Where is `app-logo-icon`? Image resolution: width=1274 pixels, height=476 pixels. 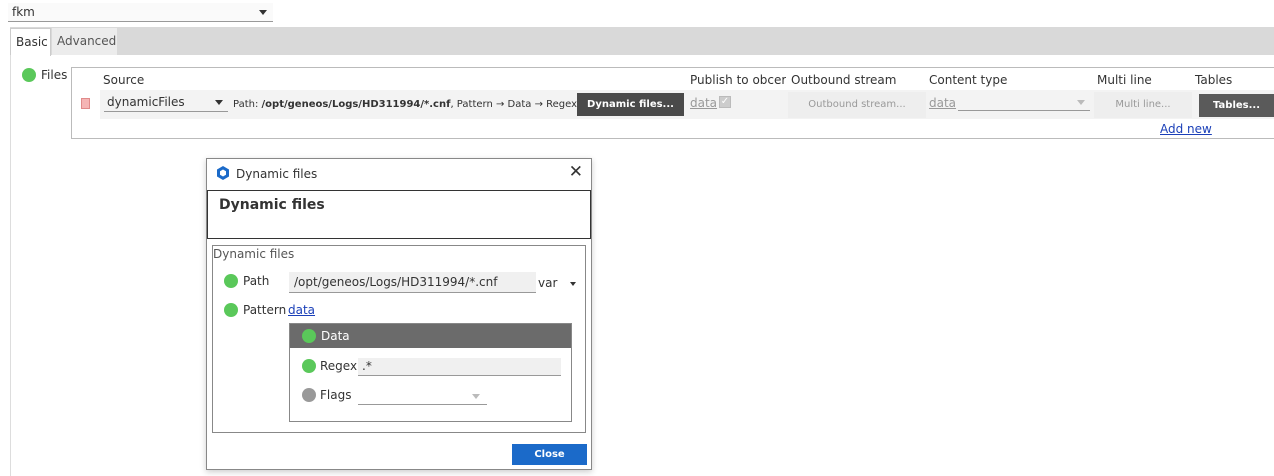
app-logo-icon is located at coordinates (223, 173).